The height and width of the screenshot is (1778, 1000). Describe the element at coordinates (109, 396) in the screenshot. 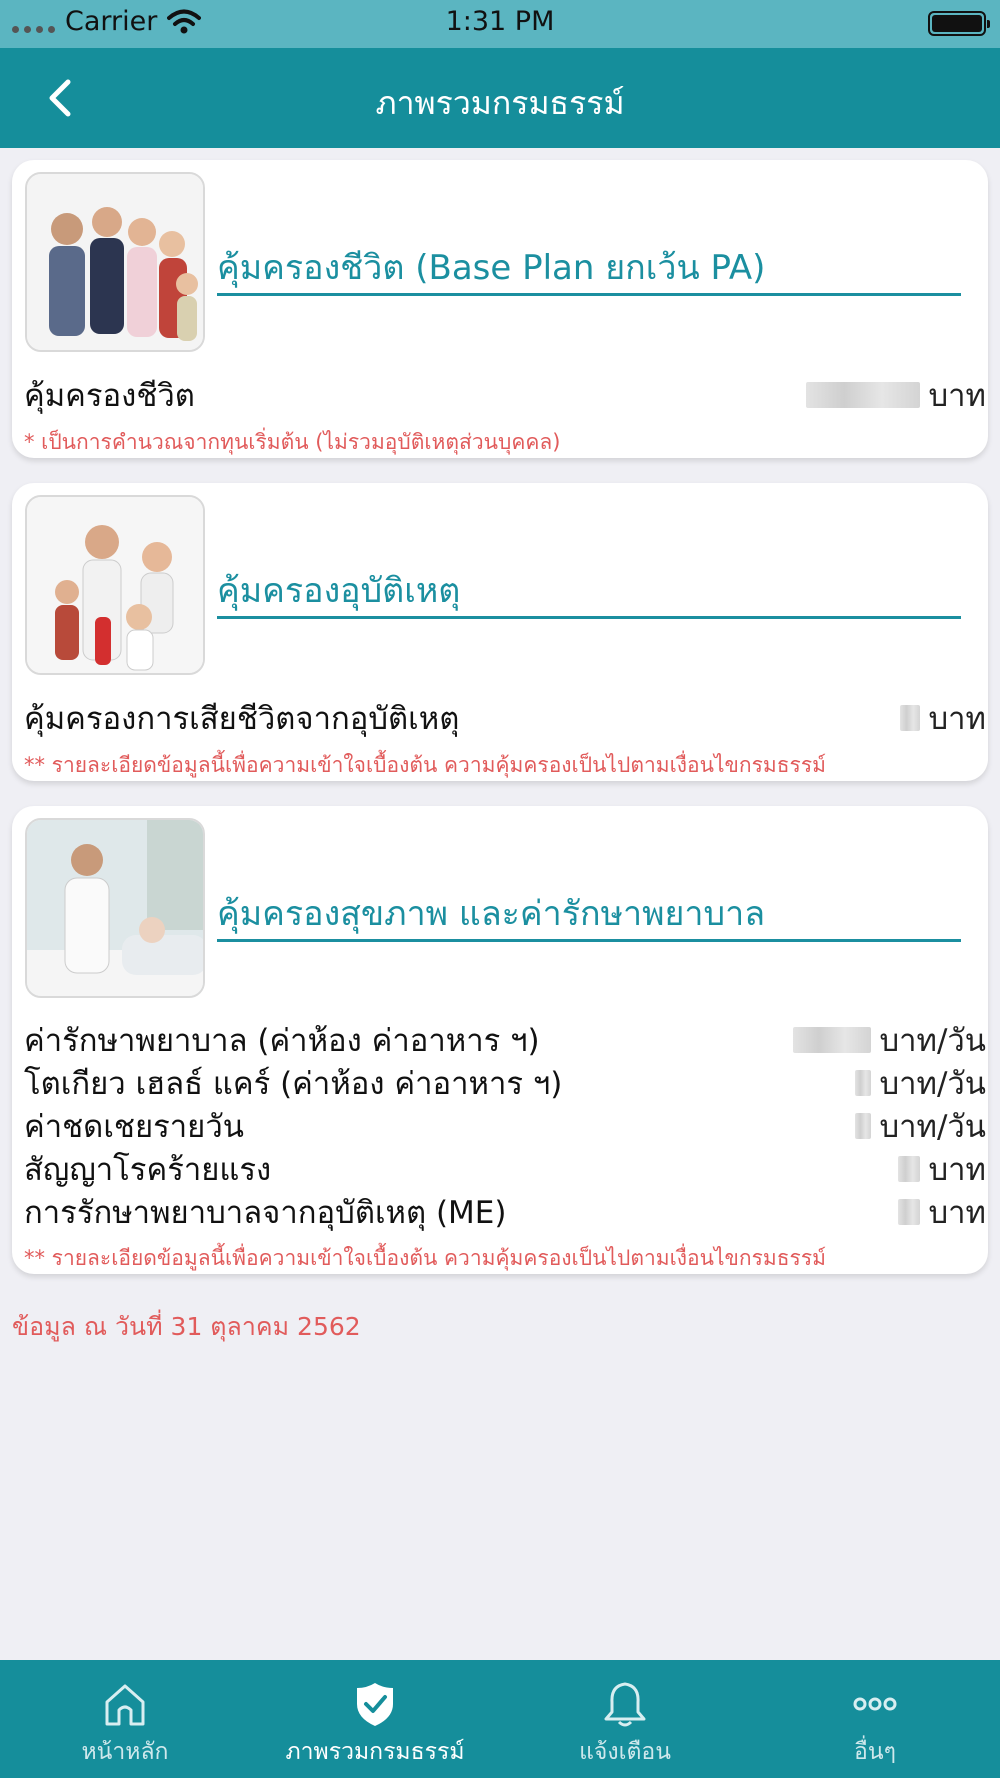

I see `row-label: คุ้มครองชีวิต` at that location.